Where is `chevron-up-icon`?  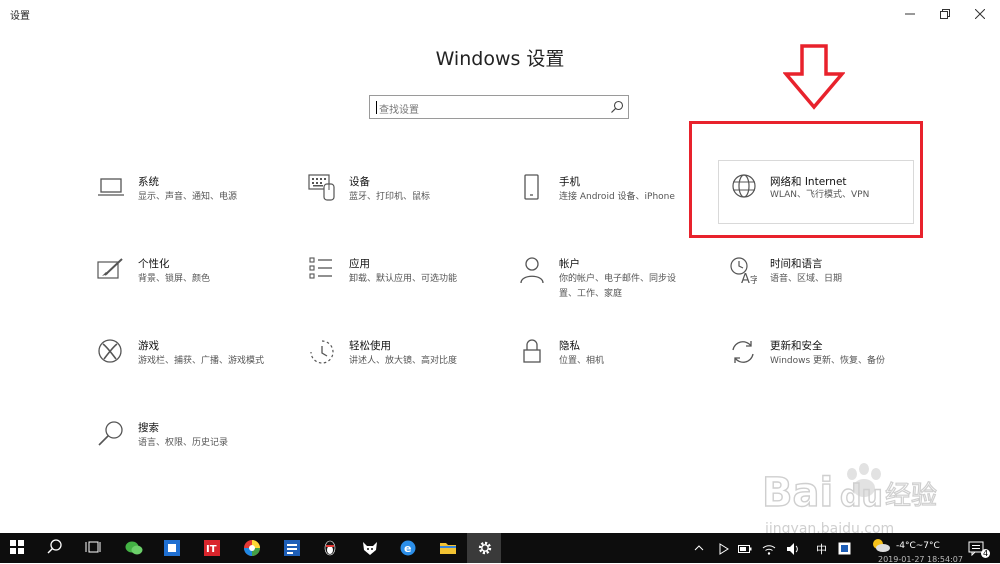
chevron-up-icon is located at coordinates (699, 548).